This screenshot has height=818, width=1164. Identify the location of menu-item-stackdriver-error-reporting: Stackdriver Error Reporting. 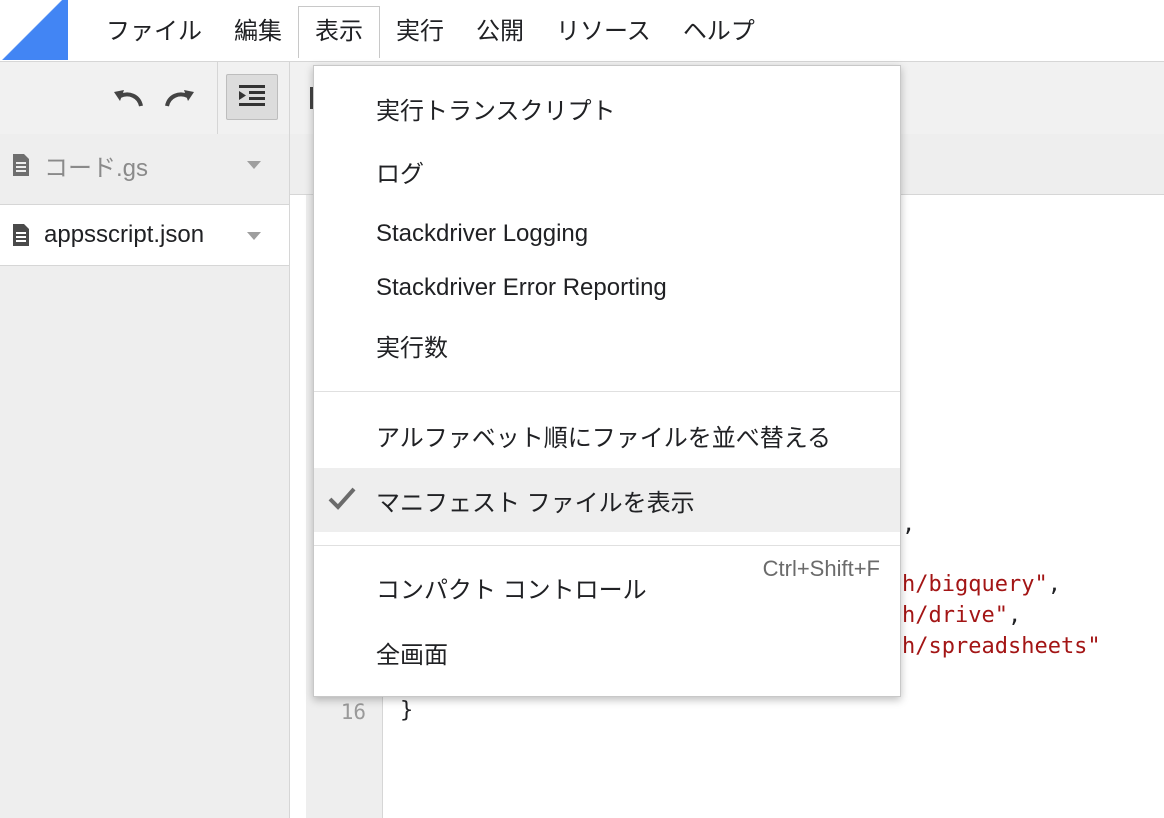
(607, 288).